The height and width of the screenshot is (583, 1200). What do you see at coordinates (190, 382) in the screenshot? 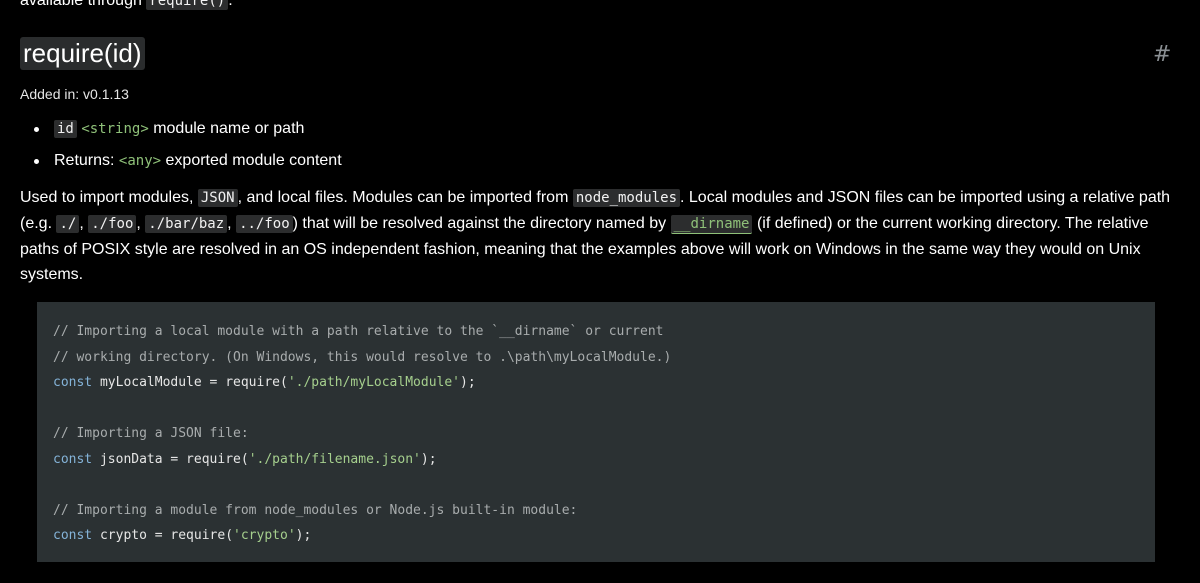
I see `code-text: myLocalModule = require(` at bounding box center [190, 382].